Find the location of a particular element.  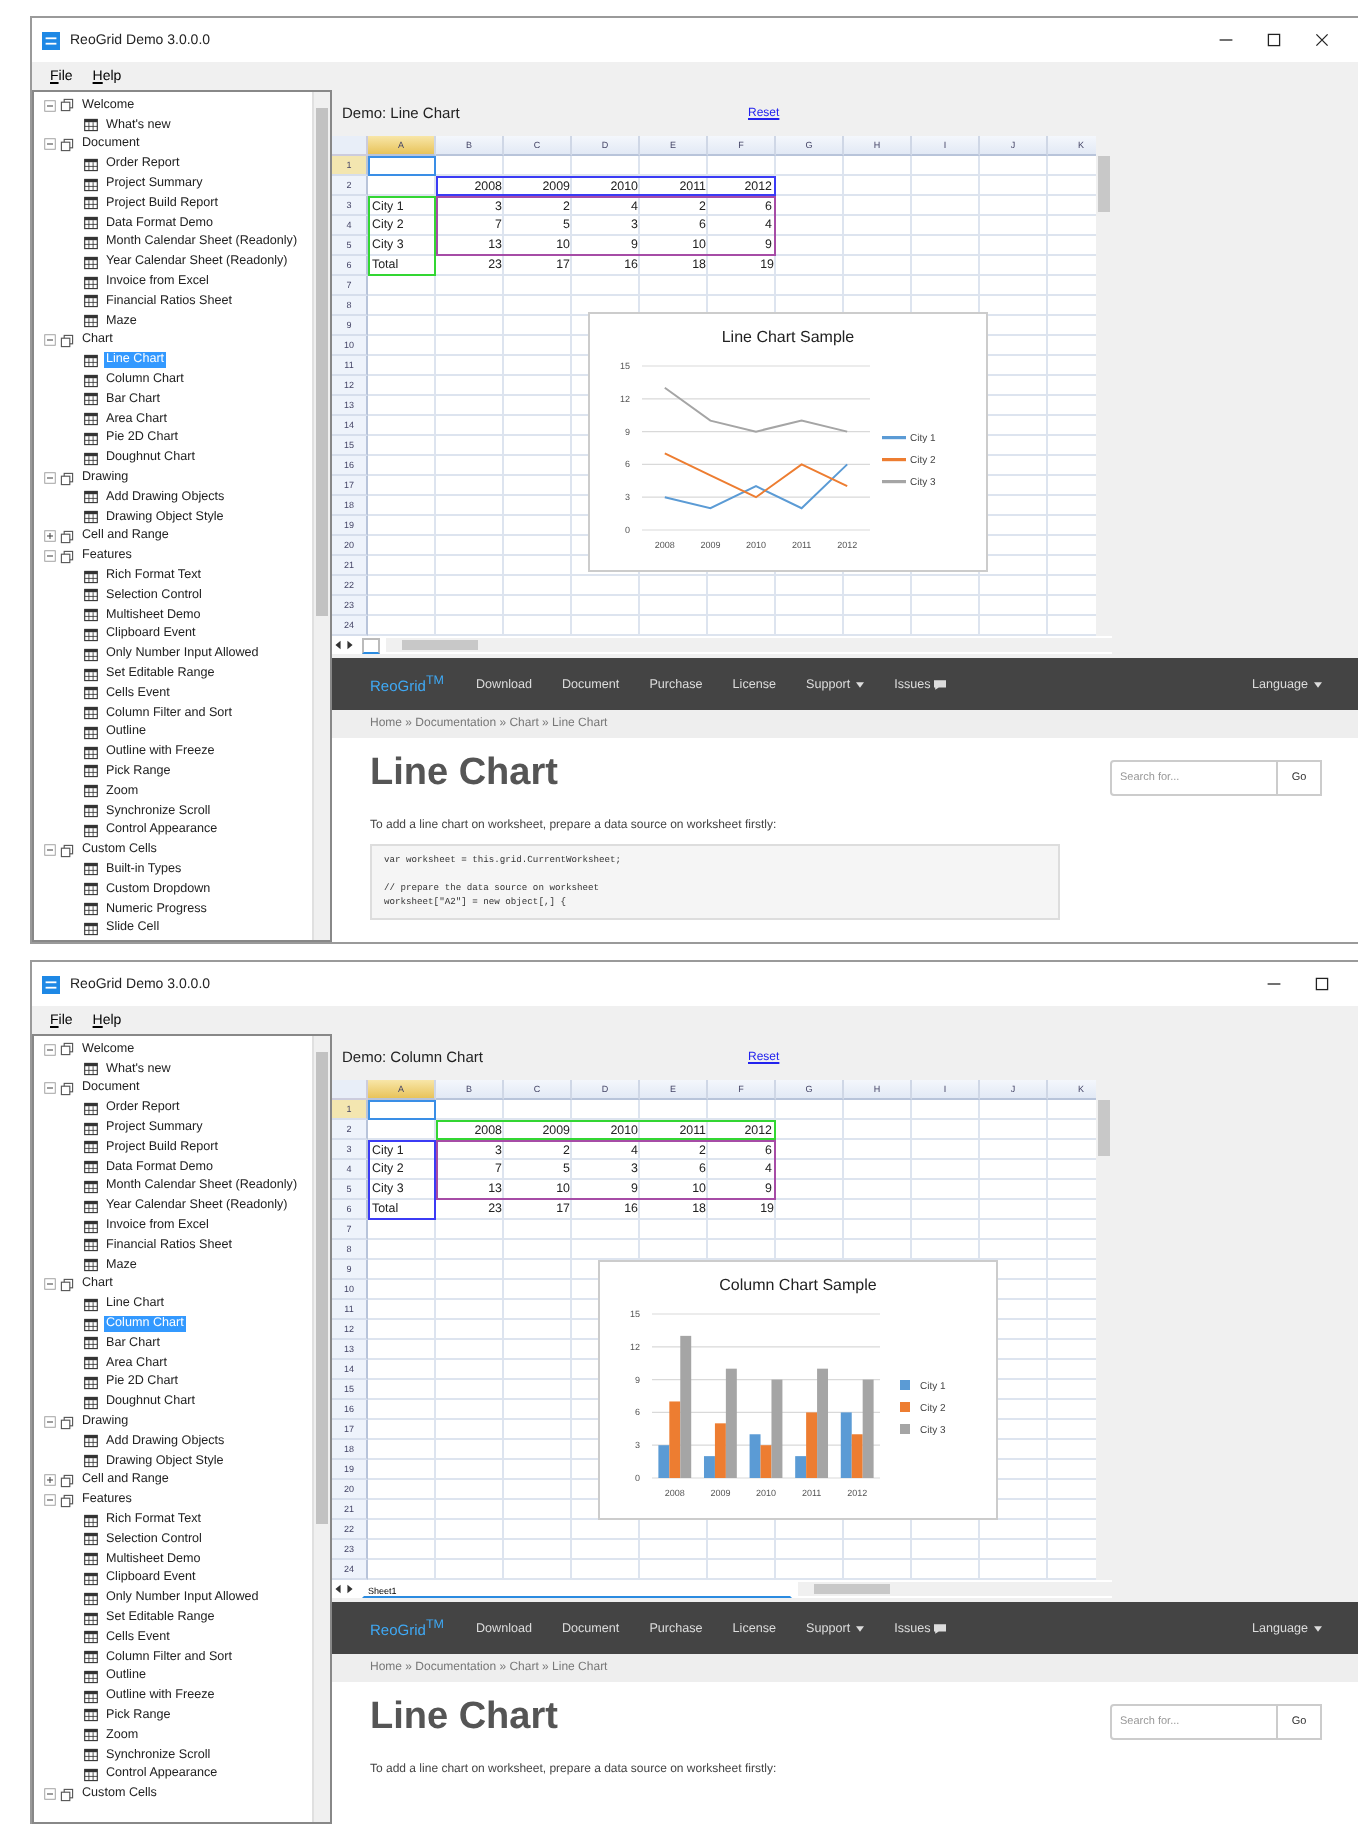

chart-title: Column Chart Sample is located at coordinates (798, 1286).